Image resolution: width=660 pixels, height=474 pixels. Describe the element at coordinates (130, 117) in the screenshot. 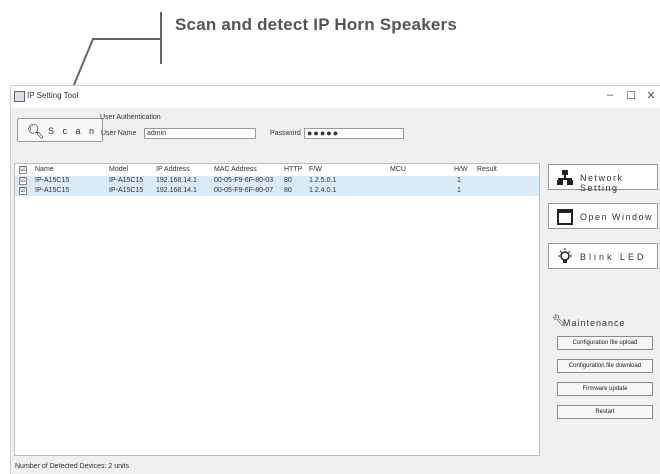

I see `user-authentication-title: User Authentication` at that location.